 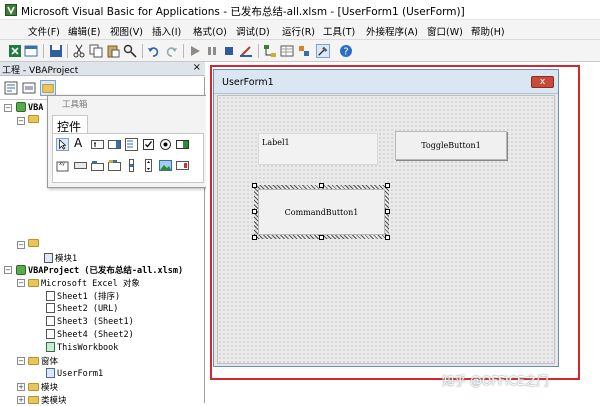 I want to click on properties-window-icon, so click(x=287, y=51).